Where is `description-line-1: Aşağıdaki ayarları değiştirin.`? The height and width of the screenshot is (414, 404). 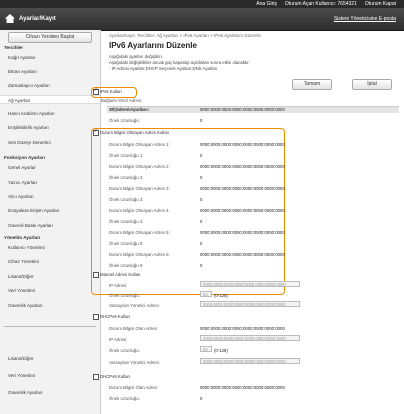 description-line-1: Aşağıdaki ayarları değiştirin. is located at coordinates (136, 56).